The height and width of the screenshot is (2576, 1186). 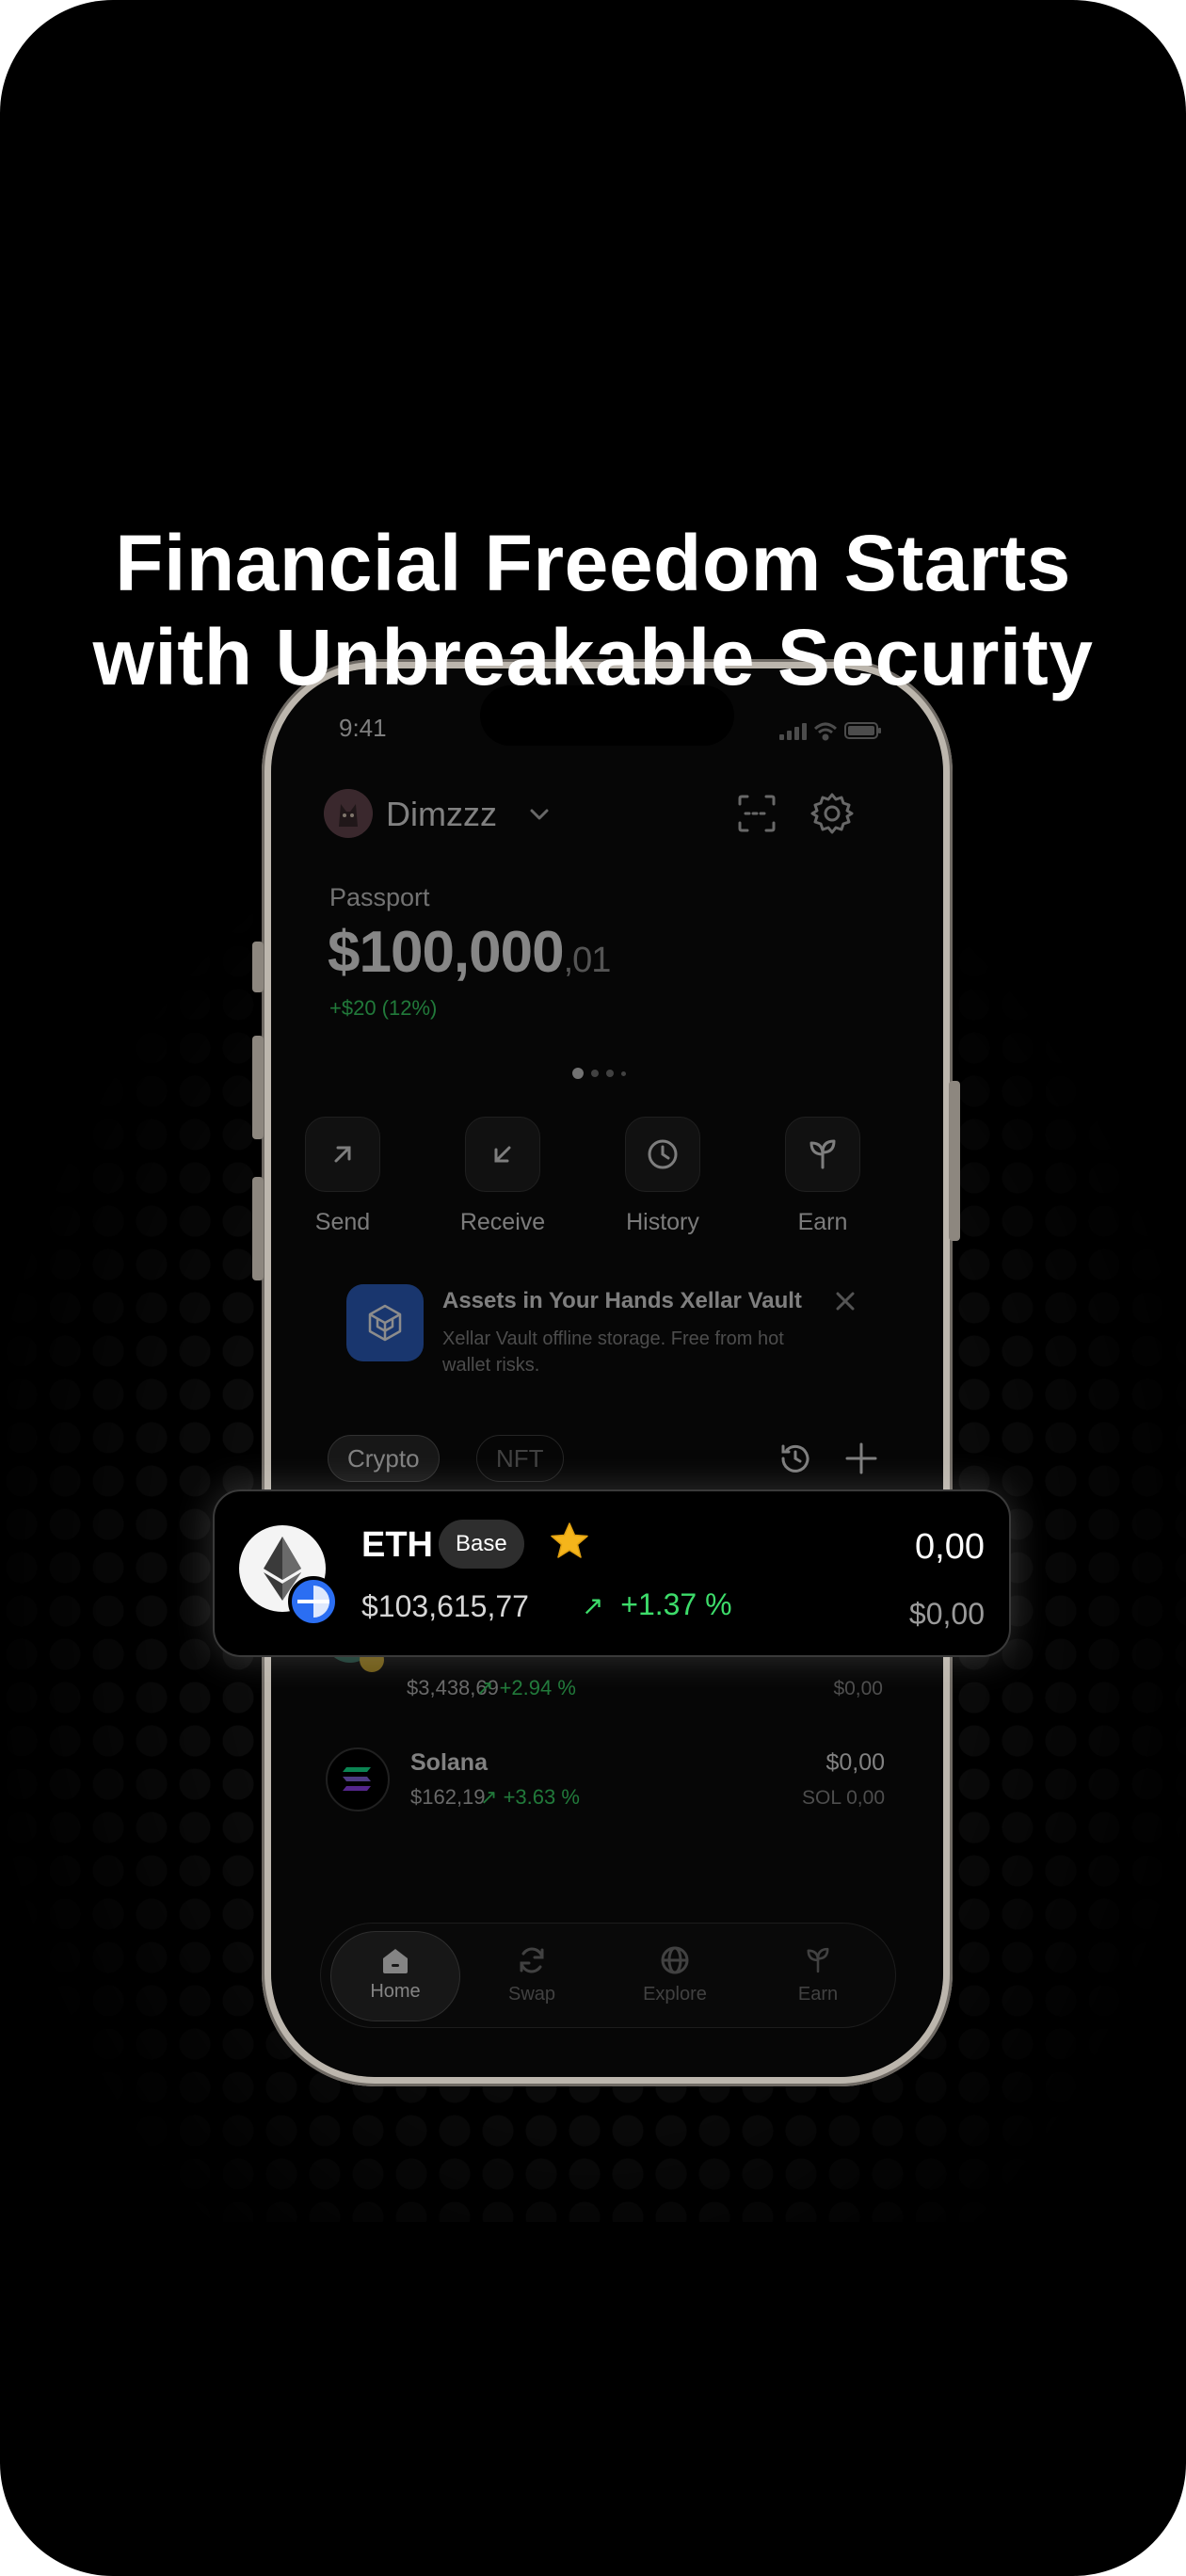 I want to click on wifi-icon, so click(x=825, y=731).